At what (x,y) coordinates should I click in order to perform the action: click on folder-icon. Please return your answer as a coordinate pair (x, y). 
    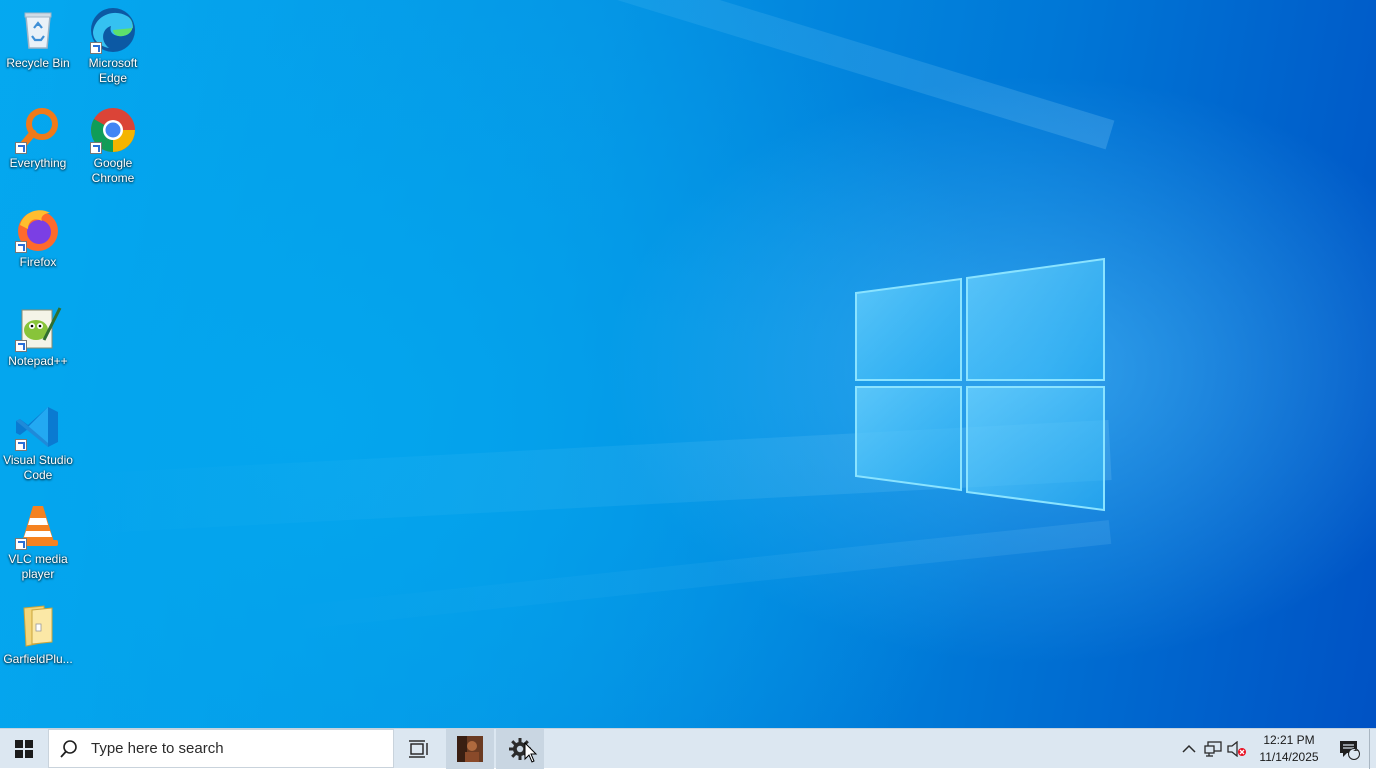
    Looking at the image, I should click on (38, 626).